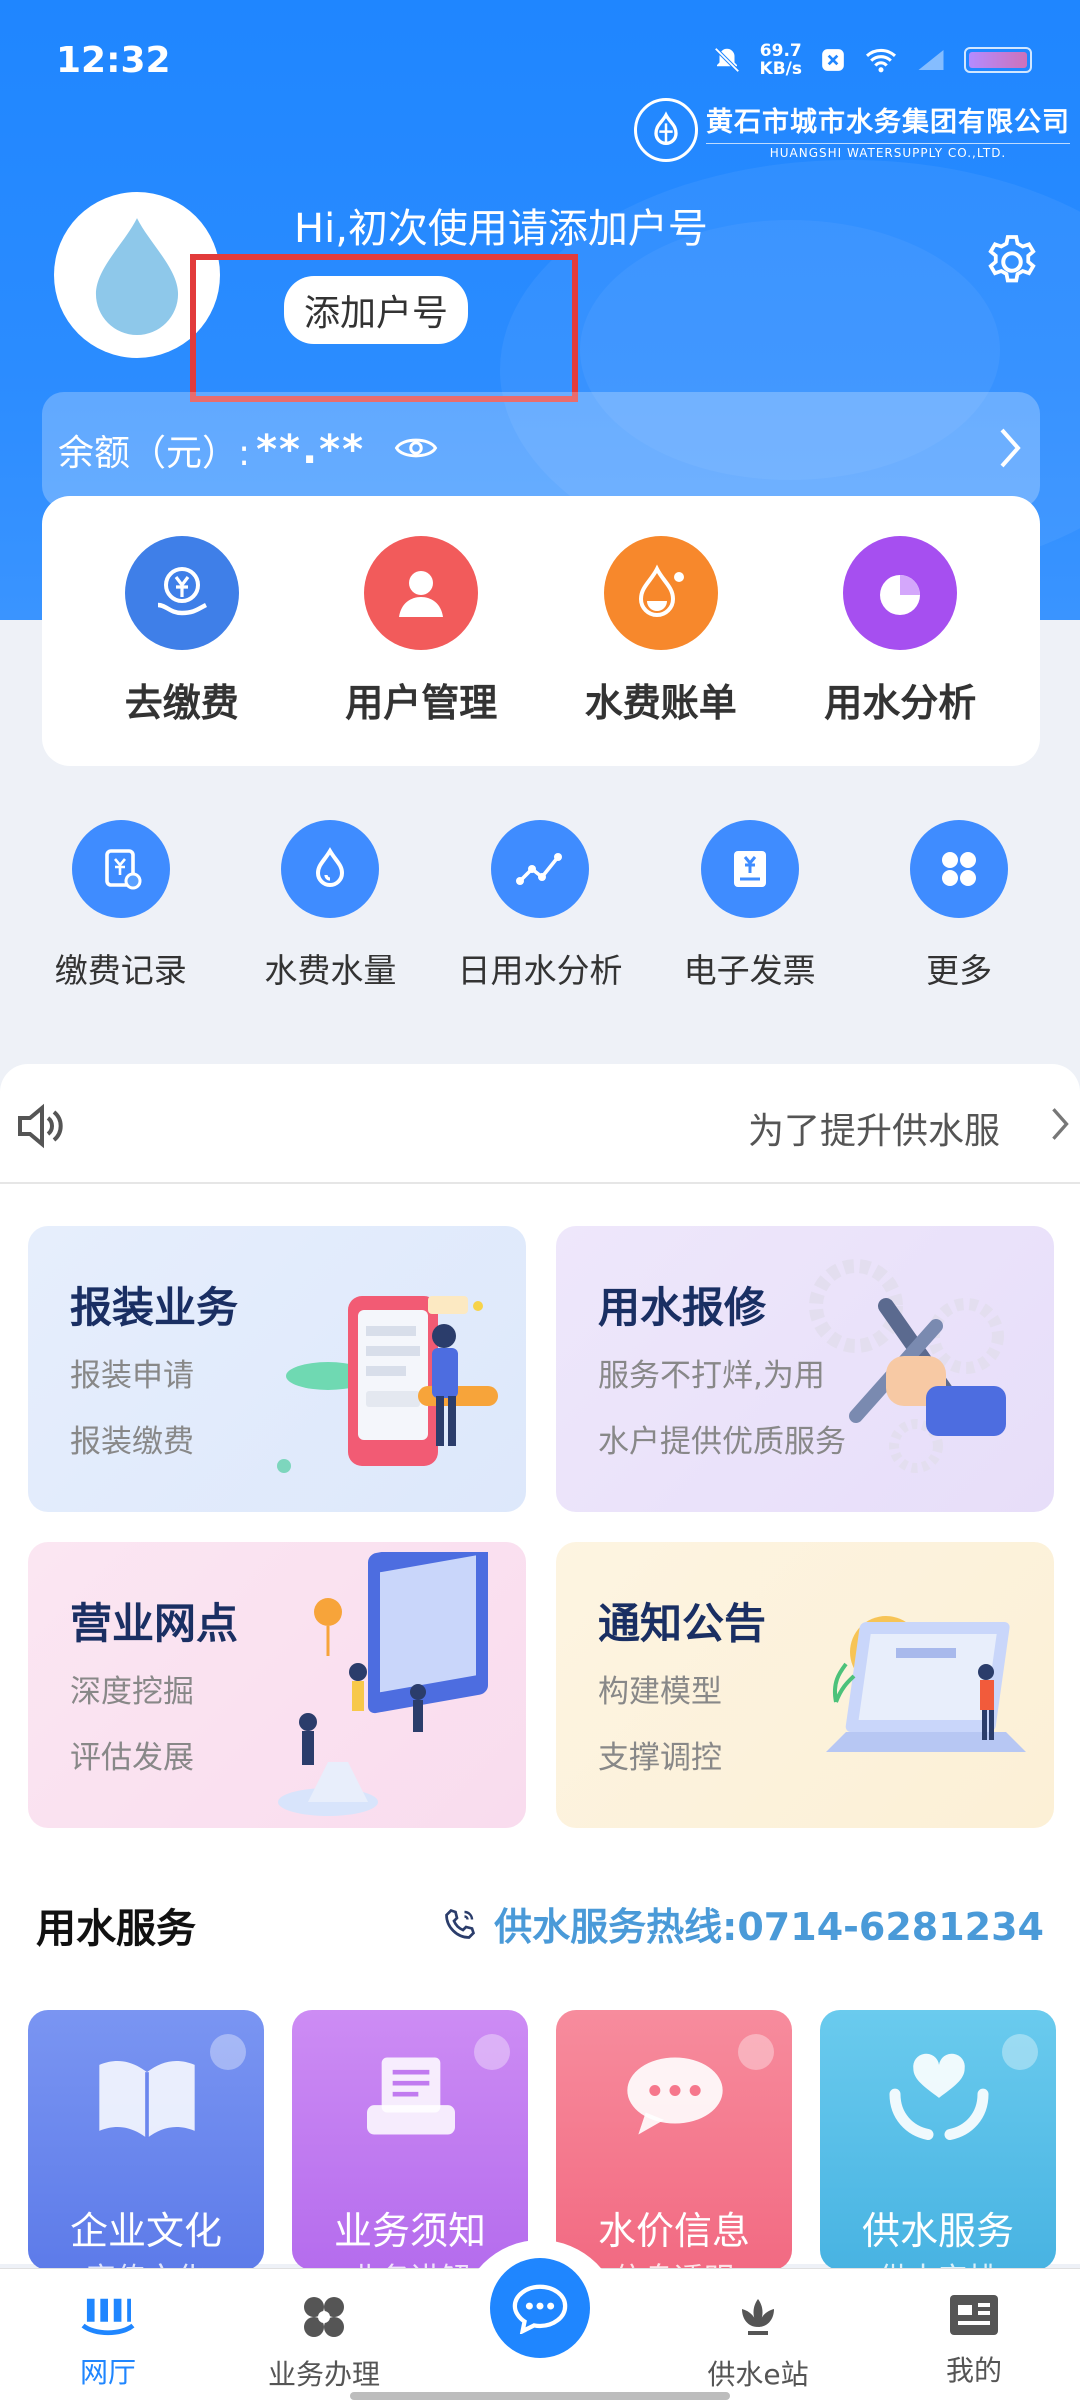  What do you see at coordinates (132, 1376) in the screenshot?
I see `installation-card-line1: 报装申请` at bounding box center [132, 1376].